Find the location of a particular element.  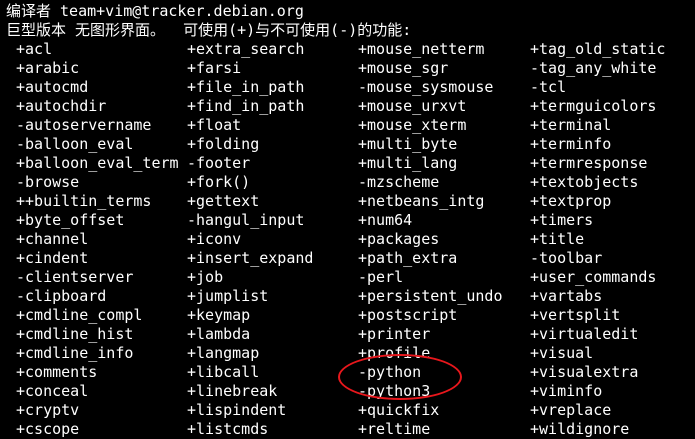

feature-row: +cmdline_info +langmap +profile +visual is located at coordinates (347, 353).